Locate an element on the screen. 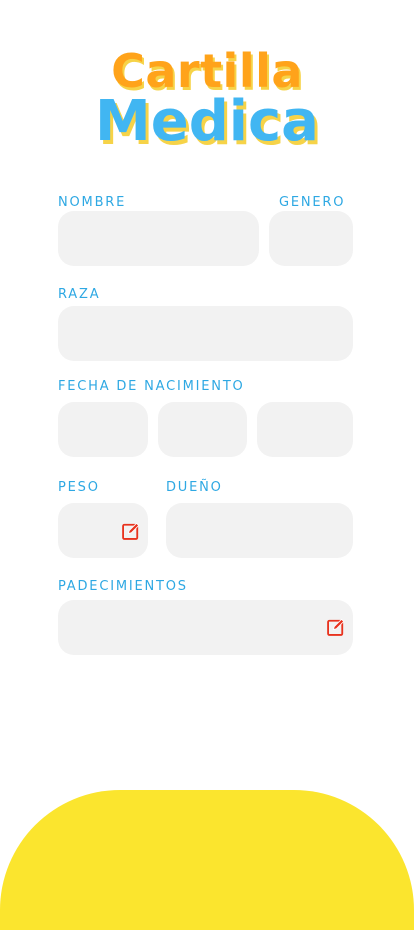 The image size is (414, 930). fecha-label: FECHA DE NACIMIENTO is located at coordinates (151, 386).